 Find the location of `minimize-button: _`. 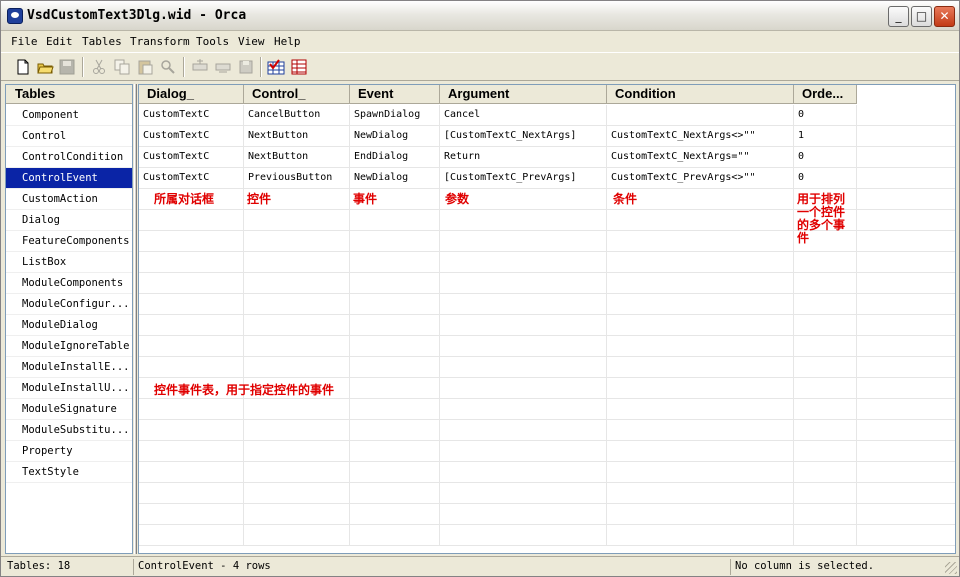

minimize-button: _ is located at coordinates (898, 16).